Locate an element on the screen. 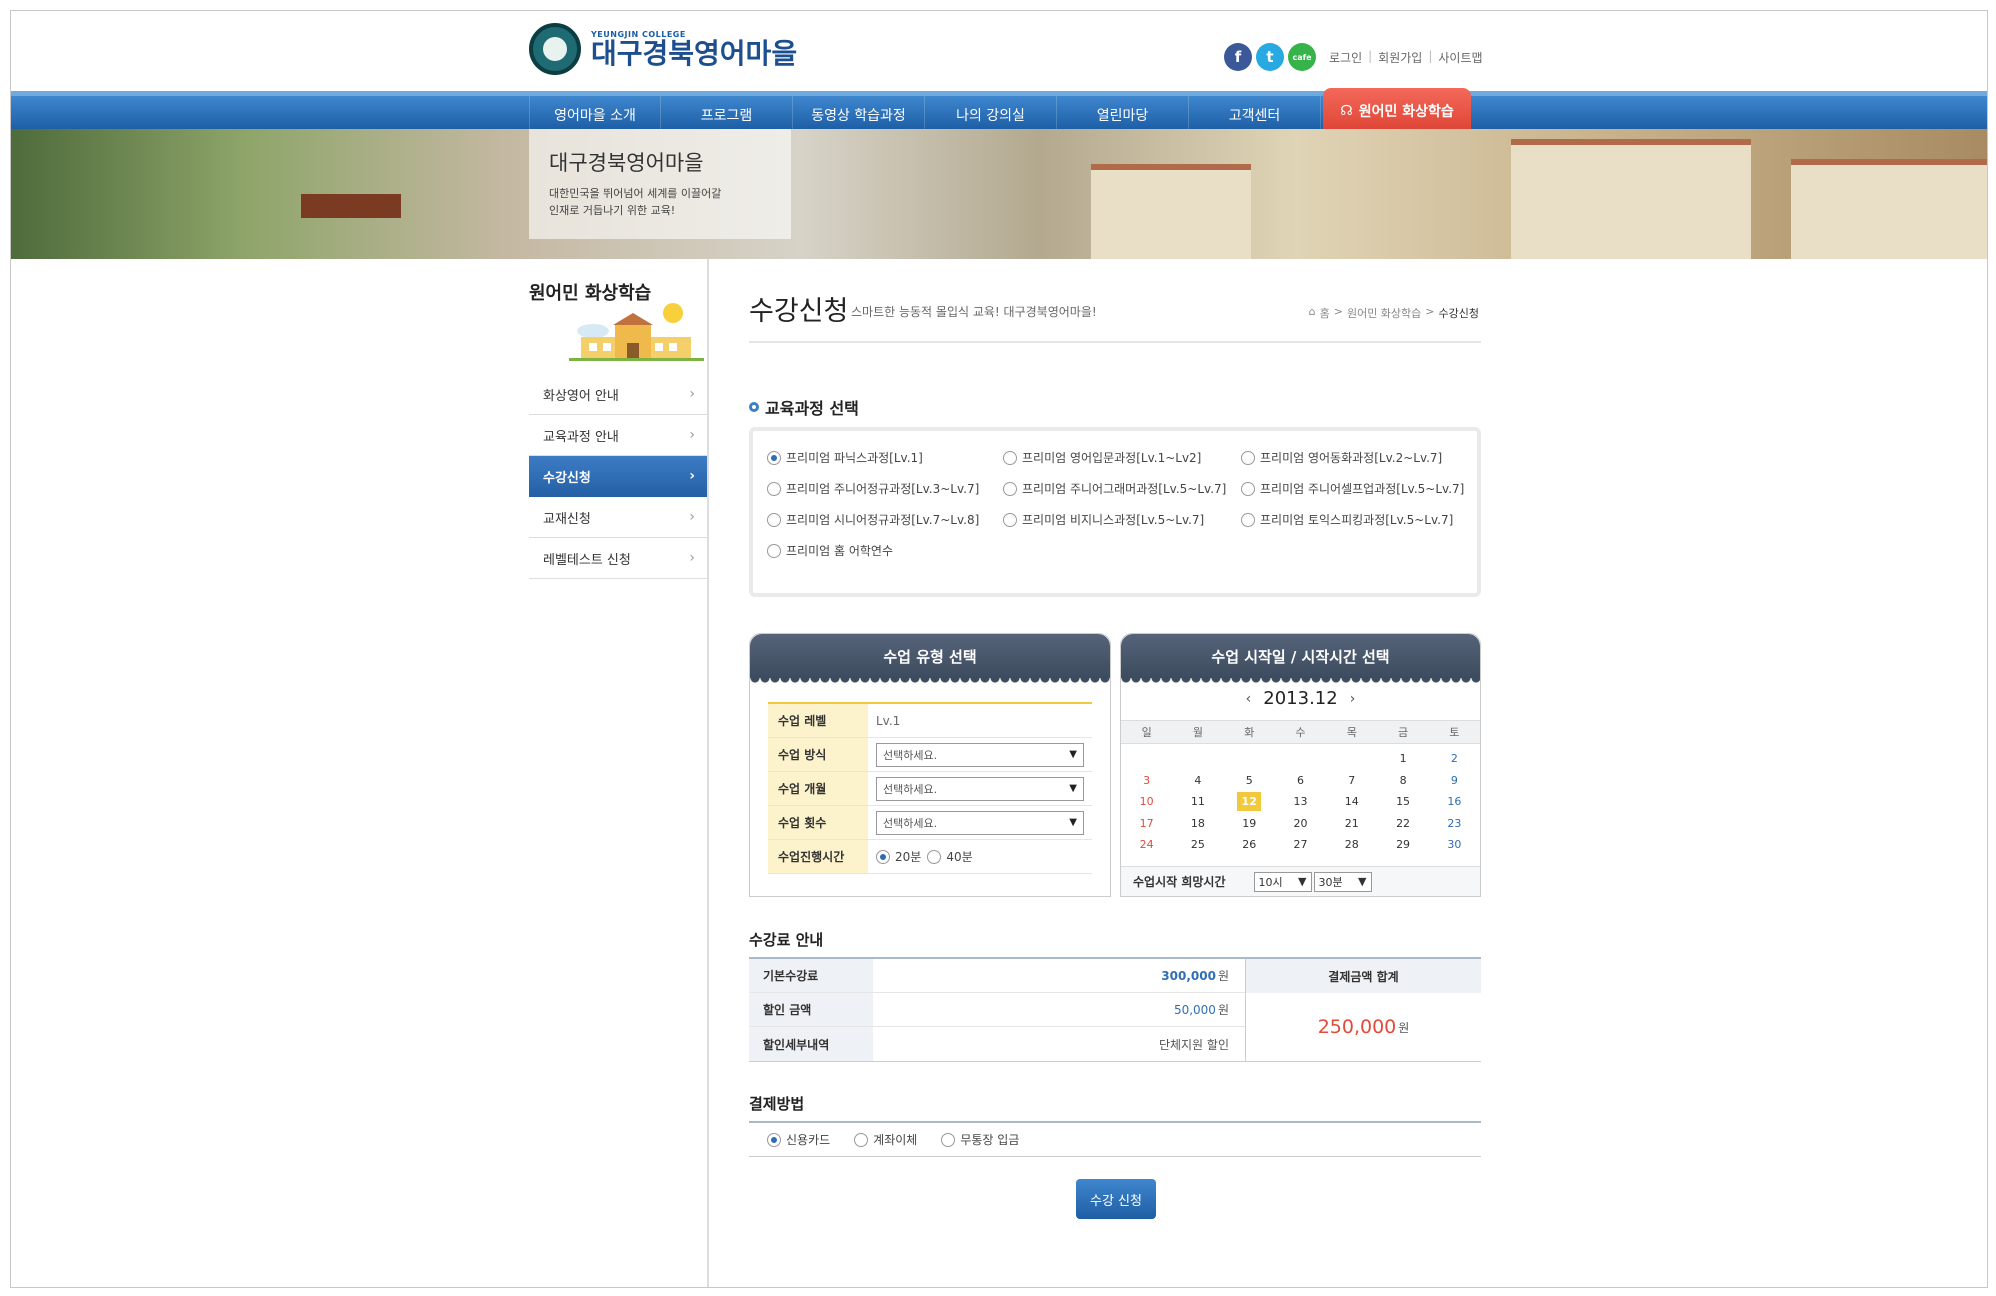 This screenshot has width=1996, height=1296. calendar-day: 28 is located at coordinates (1351, 844).